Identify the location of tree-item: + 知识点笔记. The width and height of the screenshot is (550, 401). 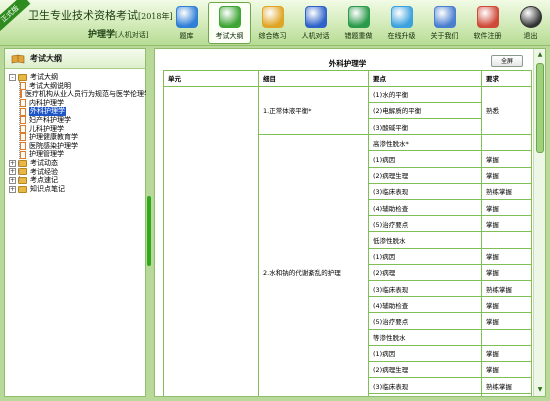
(77, 189).